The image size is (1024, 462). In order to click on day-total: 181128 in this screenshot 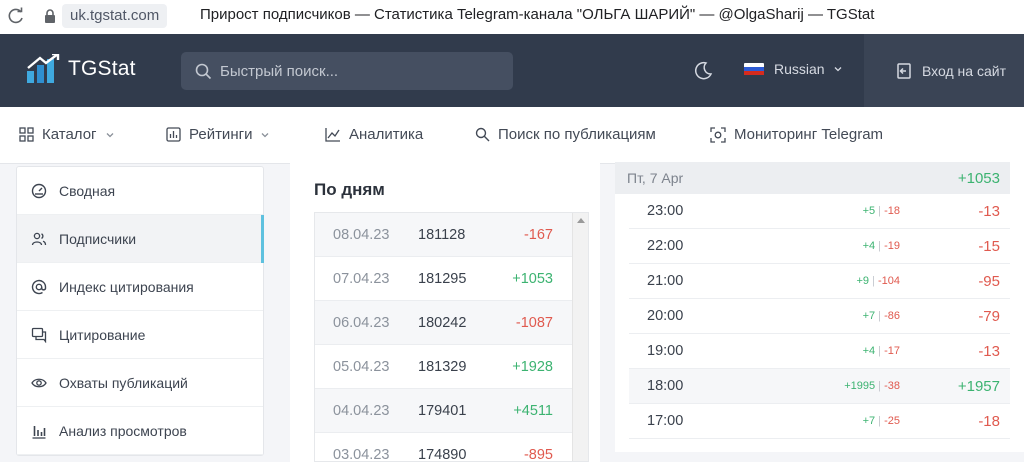, I will do `click(441, 235)`.